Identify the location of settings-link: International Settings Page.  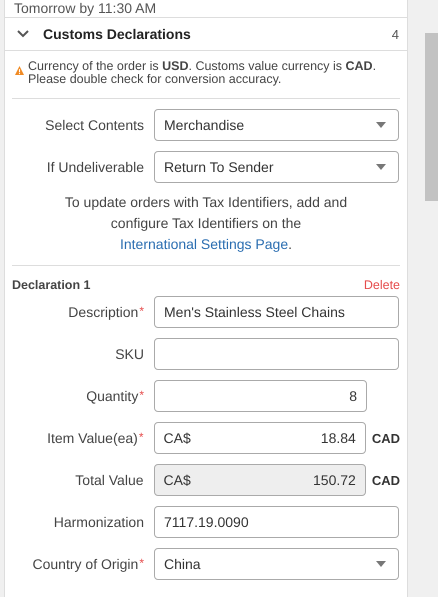
(204, 244).